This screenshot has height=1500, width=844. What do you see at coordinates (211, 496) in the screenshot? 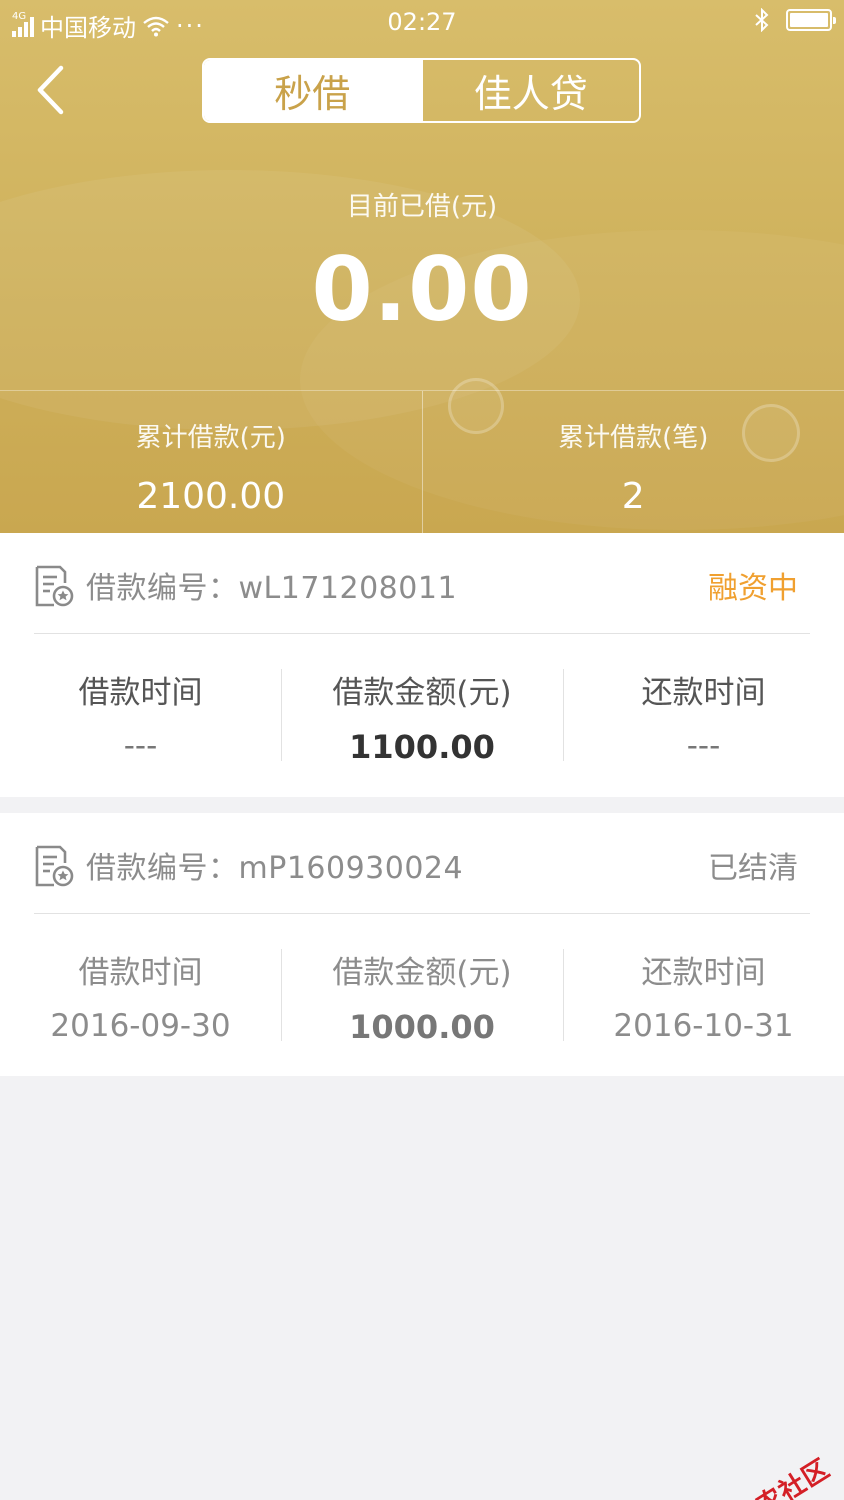
I see `total-amount-value: 2100.00` at bounding box center [211, 496].